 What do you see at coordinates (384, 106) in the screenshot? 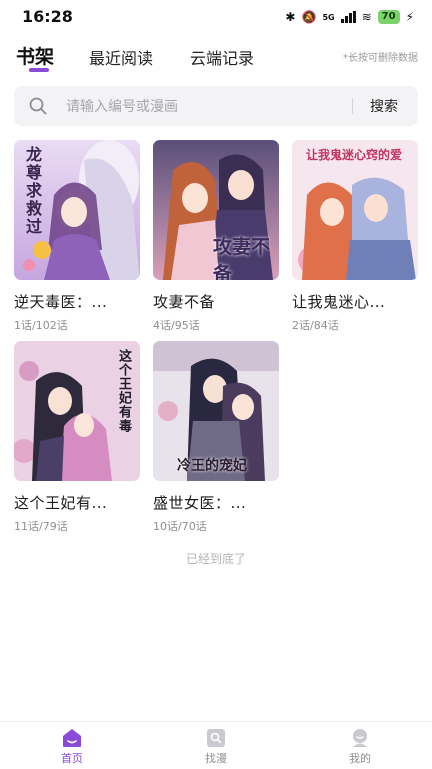
I see `search-button: 搜索` at bounding box center [384, 106].